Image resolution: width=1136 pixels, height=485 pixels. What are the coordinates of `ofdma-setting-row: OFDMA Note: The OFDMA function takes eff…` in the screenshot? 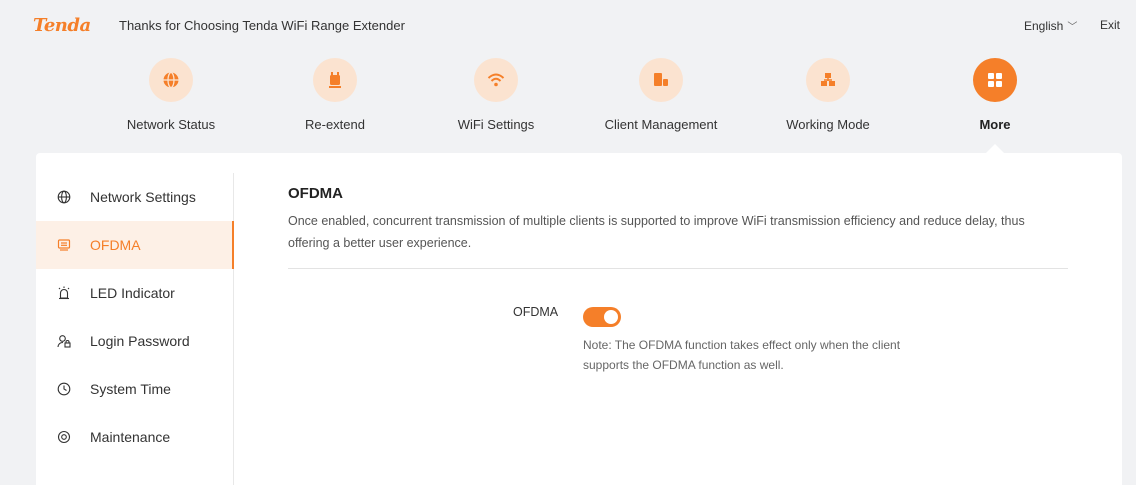 It's located at (678, 343).